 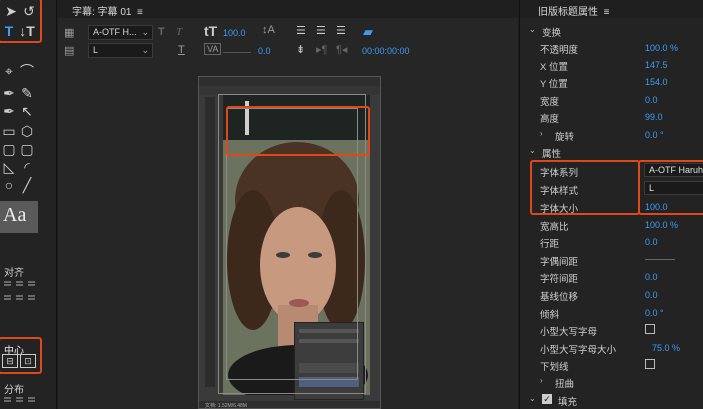 What do you see at coordinates (179, 32) in the screenshot?
I see `italic-icon: T` at bounding box center [179, 32].